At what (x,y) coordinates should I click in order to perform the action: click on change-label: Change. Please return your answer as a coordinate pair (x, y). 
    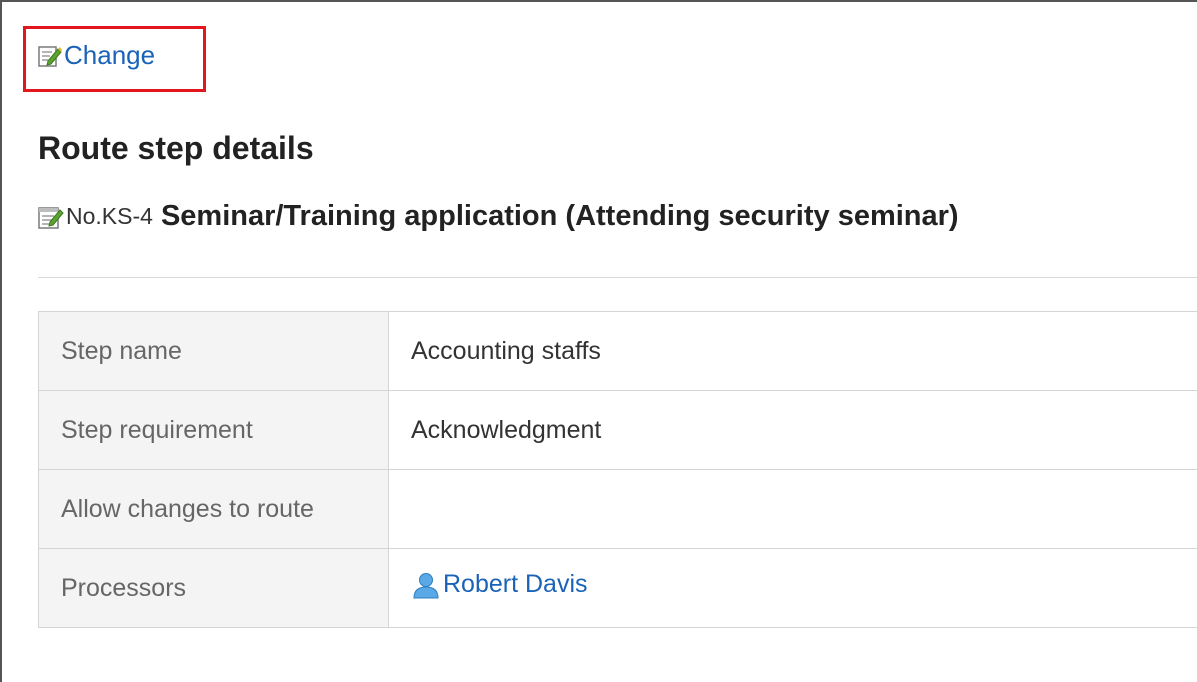
    Looking at the image, I should click on (110, 55).